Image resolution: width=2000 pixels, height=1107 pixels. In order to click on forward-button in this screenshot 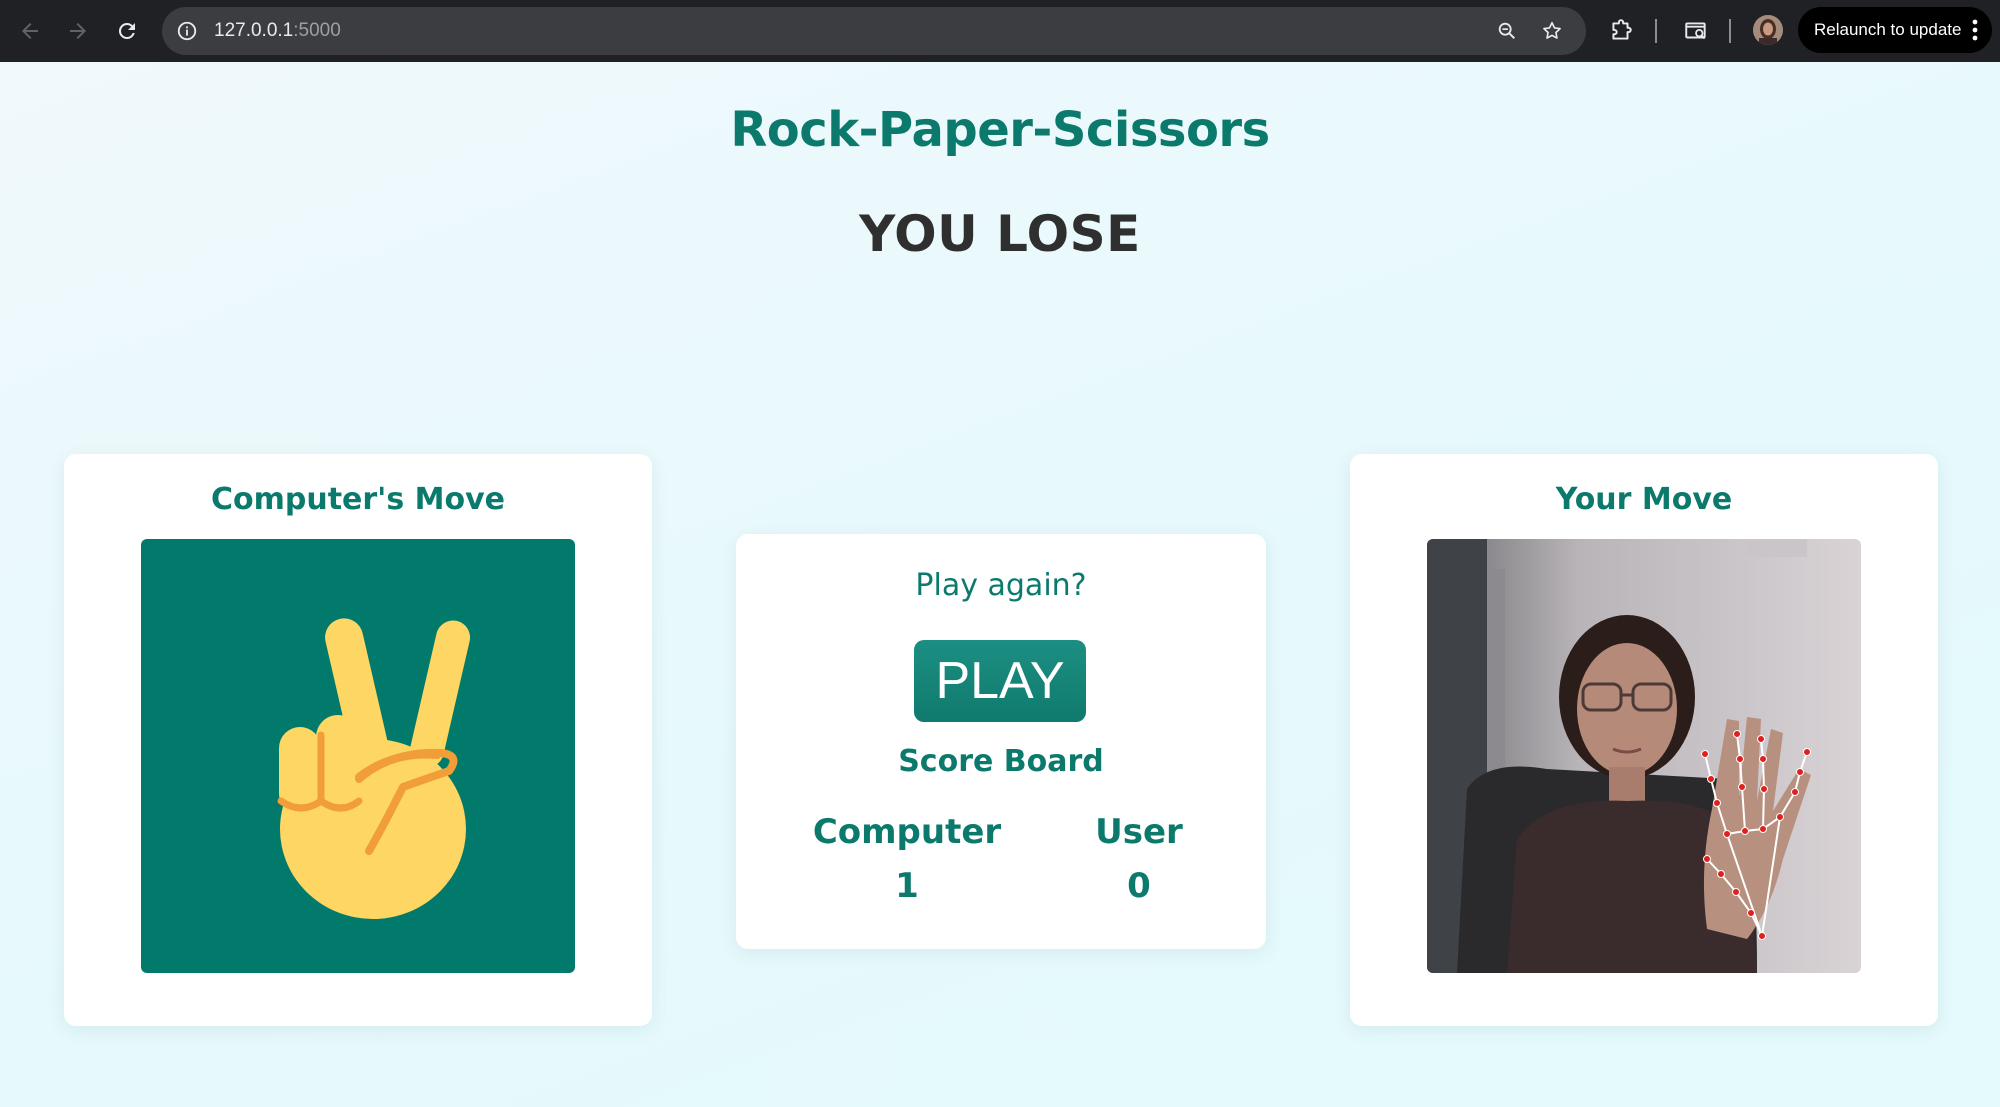, I will do `click(78, 31)`.